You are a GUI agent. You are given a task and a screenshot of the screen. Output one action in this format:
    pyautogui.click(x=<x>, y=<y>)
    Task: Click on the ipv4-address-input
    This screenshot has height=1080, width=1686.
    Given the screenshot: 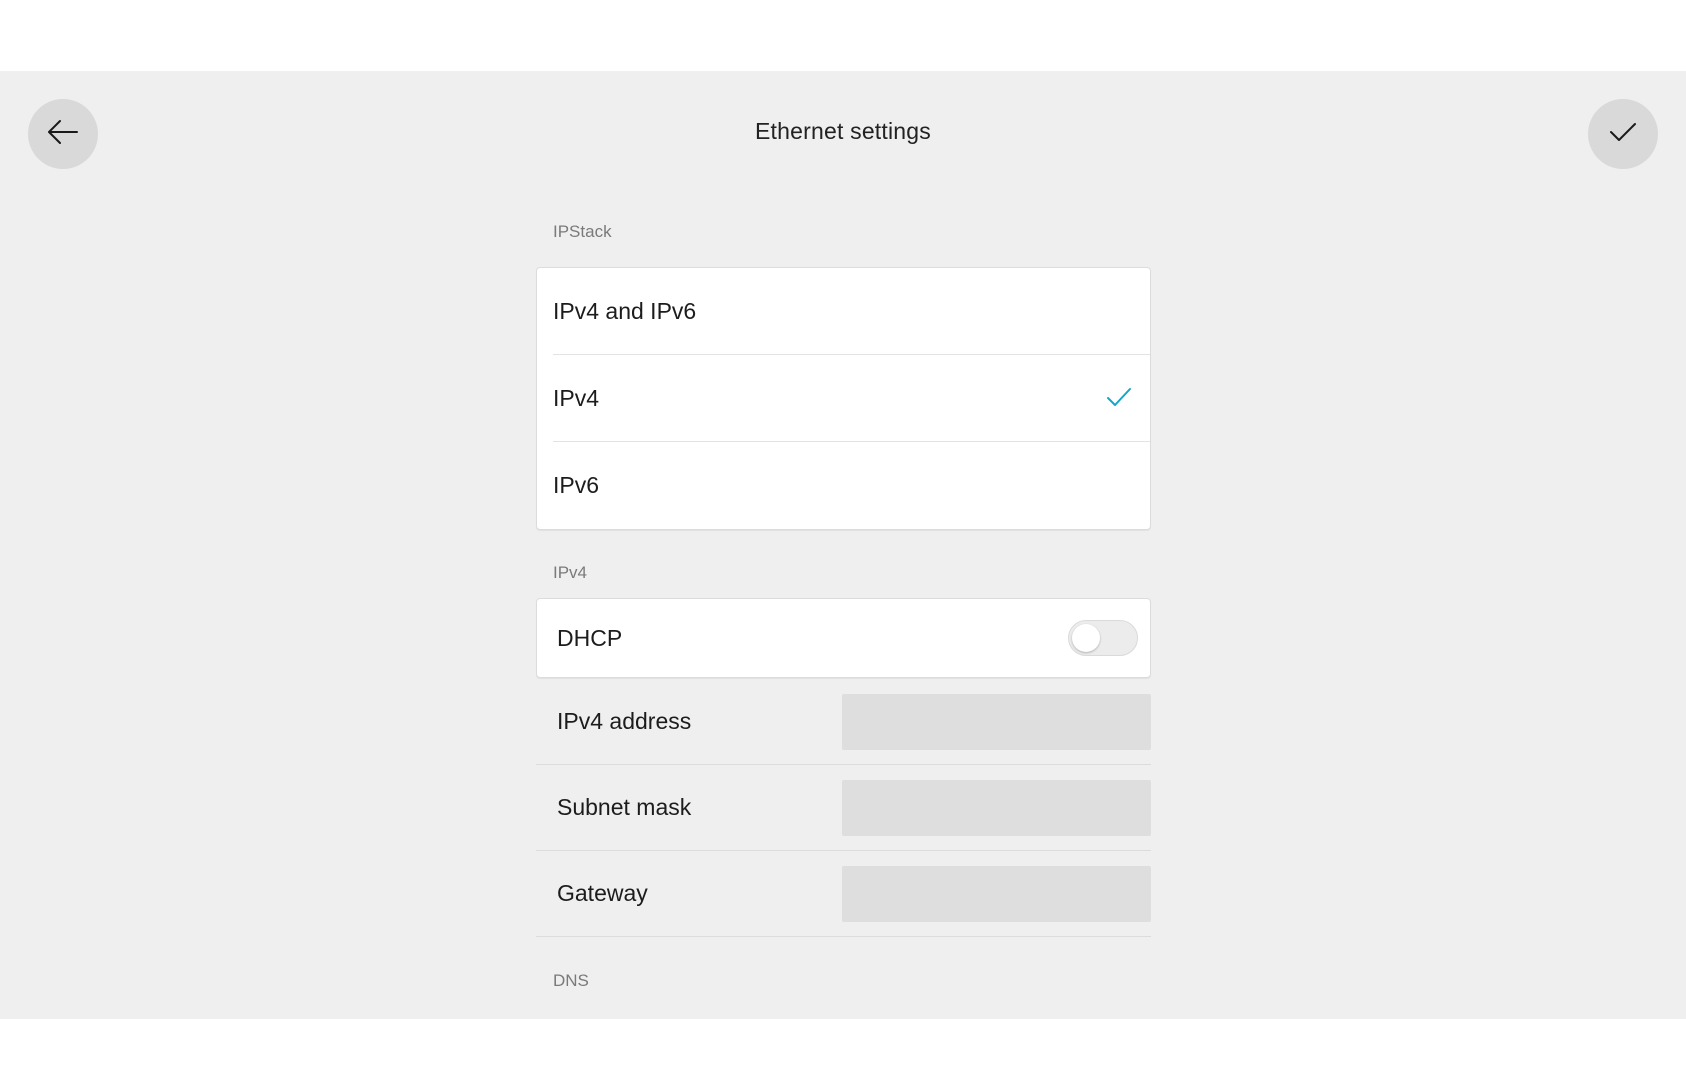 What is the action you would take?
    pyautogui.click(x=996, y=722)
    